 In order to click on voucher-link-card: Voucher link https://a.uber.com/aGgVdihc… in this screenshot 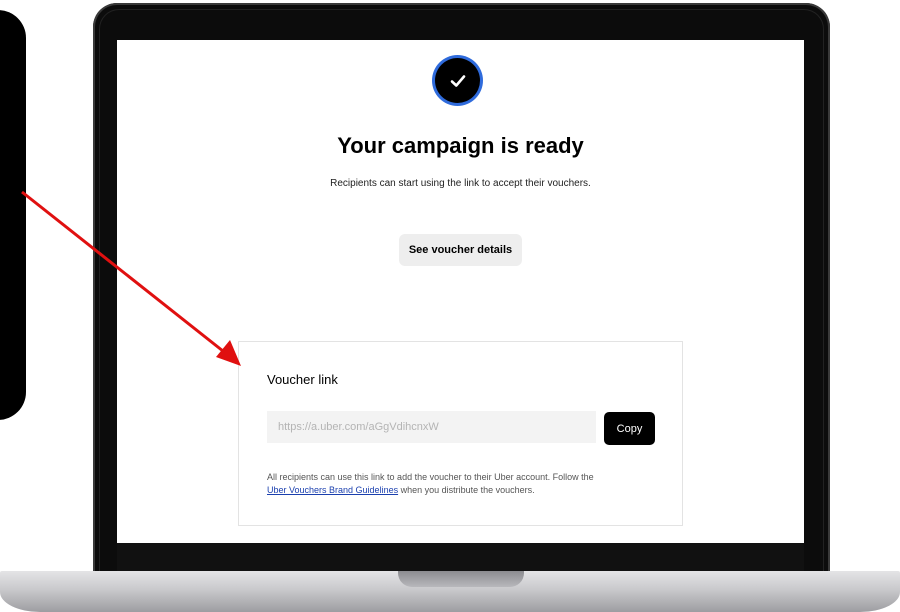, I will do `click(460, 433)`.